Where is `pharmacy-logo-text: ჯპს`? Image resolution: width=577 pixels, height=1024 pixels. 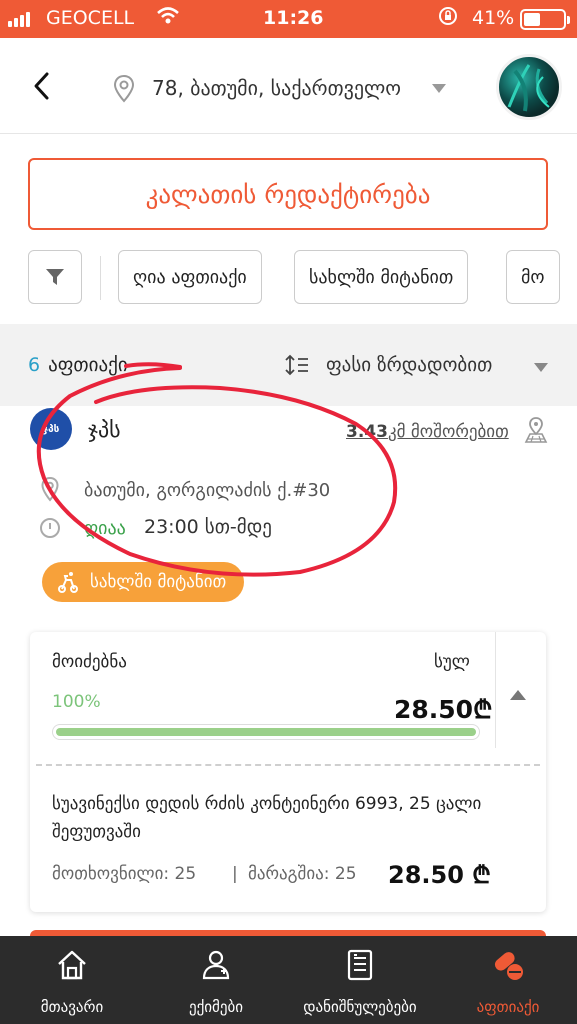
pharmacy-logo-text: ჯპს is located at coordinates (51, 429).